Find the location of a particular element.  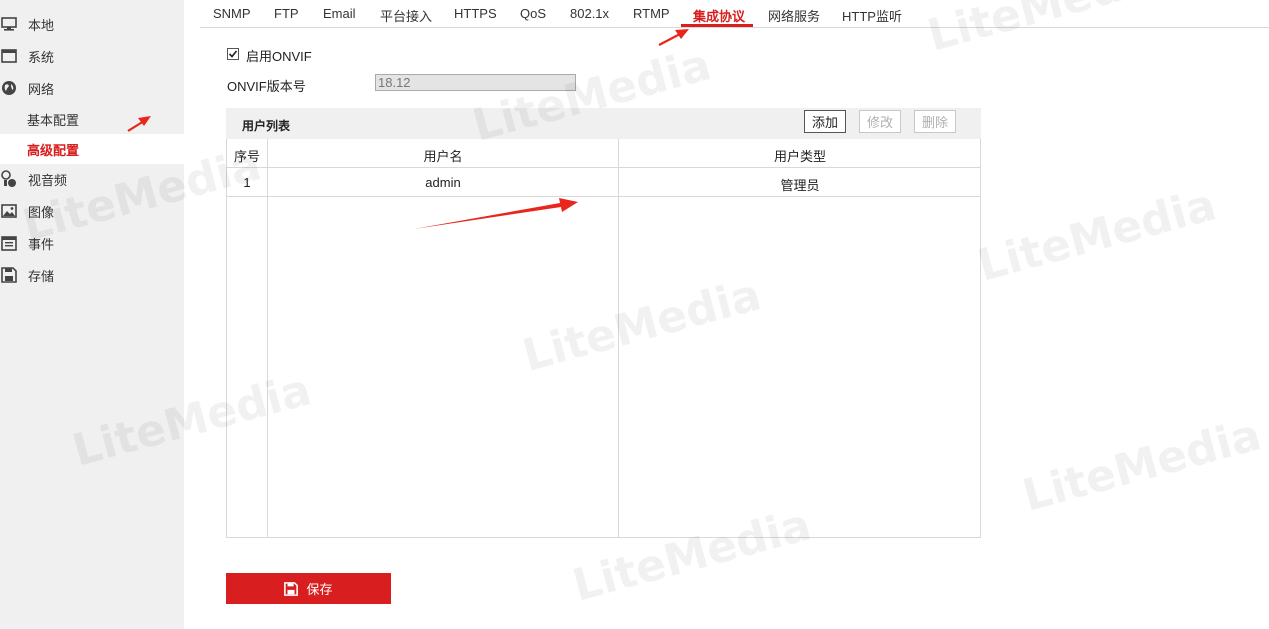

onvif-version-field is located at coordinates (475, 82).